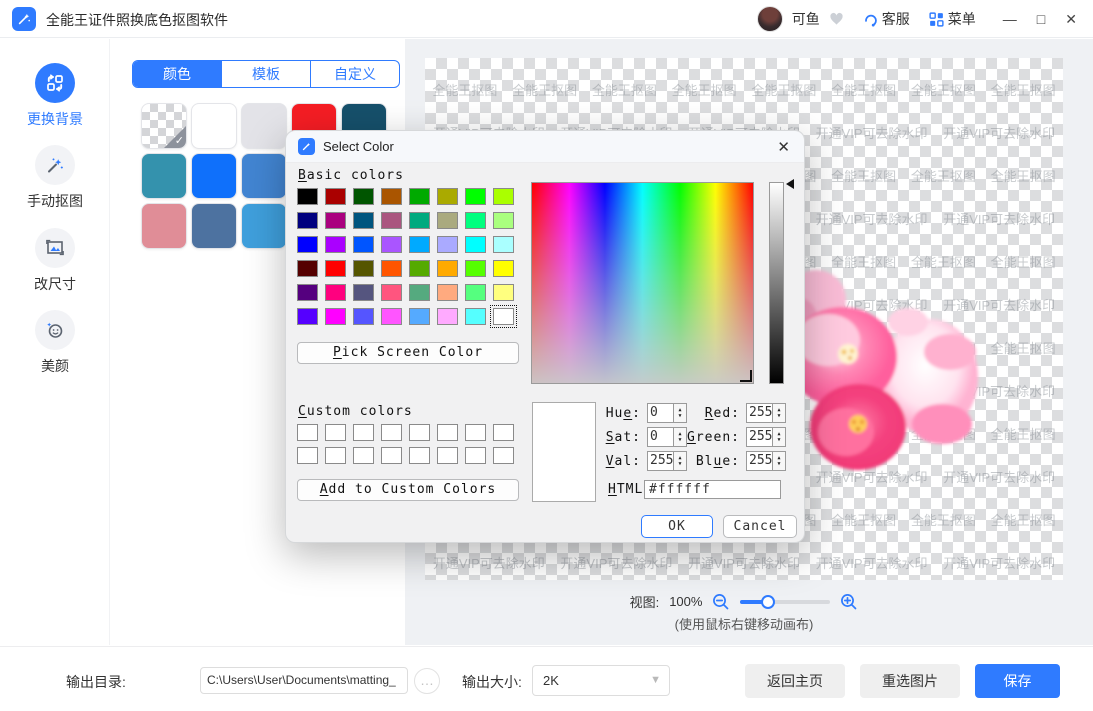  Describe the element at coordinates (790, 184) in the screenshot. I see `value-slider-arrow` at that location.